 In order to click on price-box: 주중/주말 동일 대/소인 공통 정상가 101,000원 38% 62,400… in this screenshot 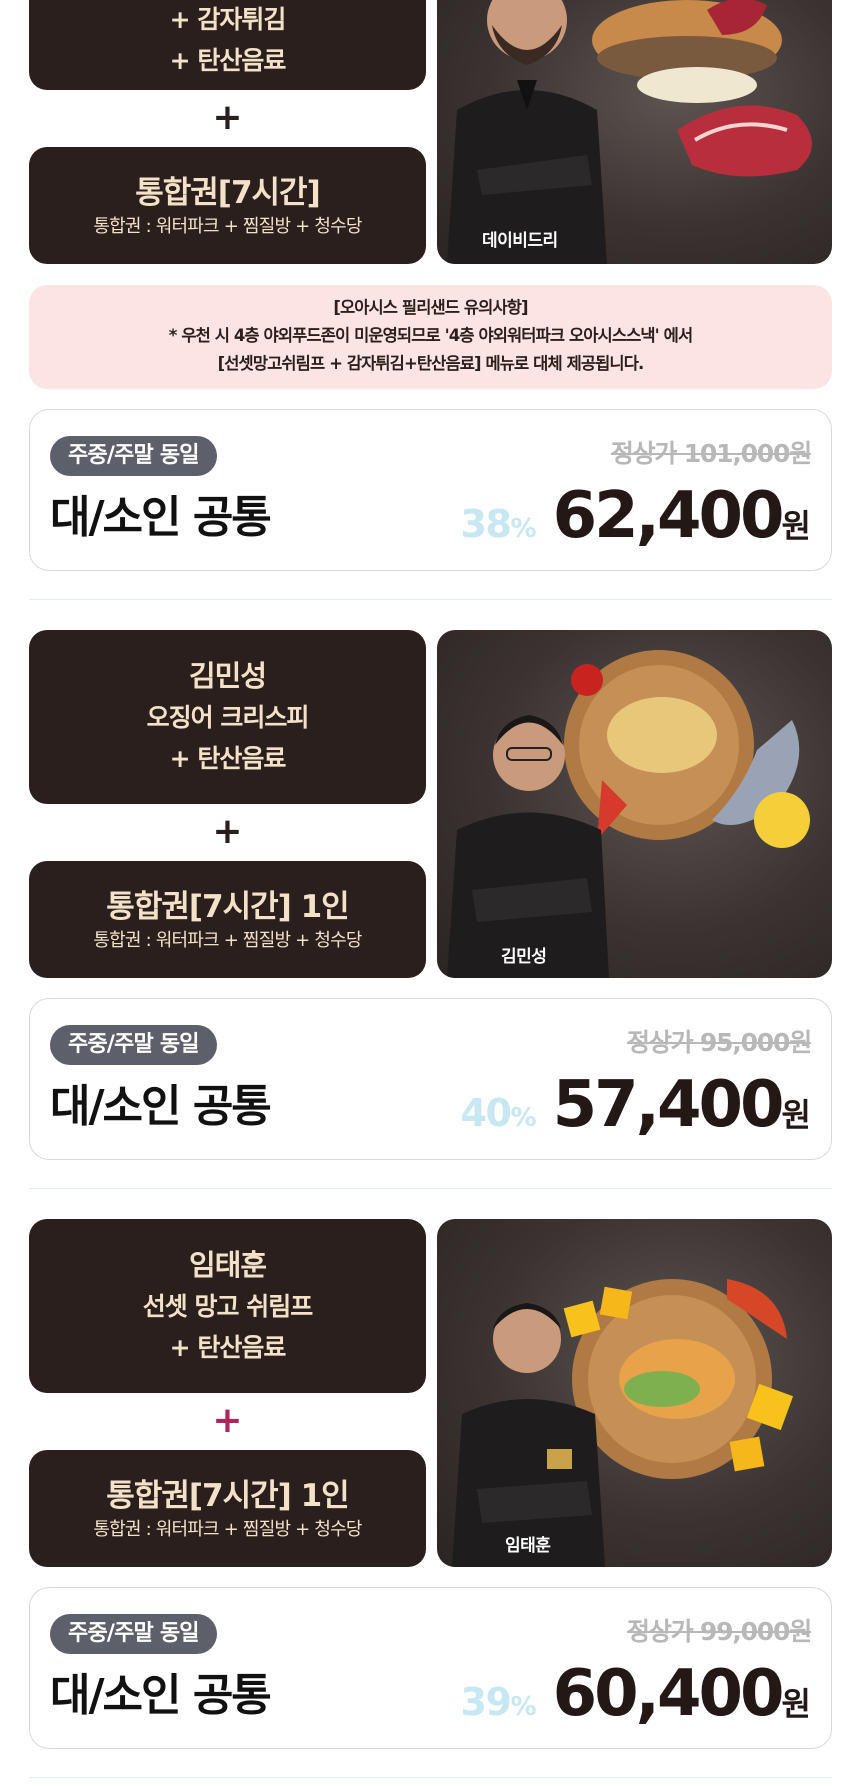, I will do `click(430, 490)`.